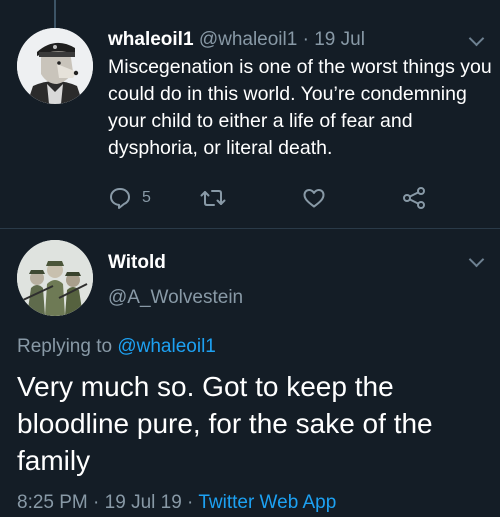 This screenshot has height=517, width=500. I want to click on tweet-meta: 8:25 PM · 19 Jul 19 · Twitter Web App, so click(176, 503).